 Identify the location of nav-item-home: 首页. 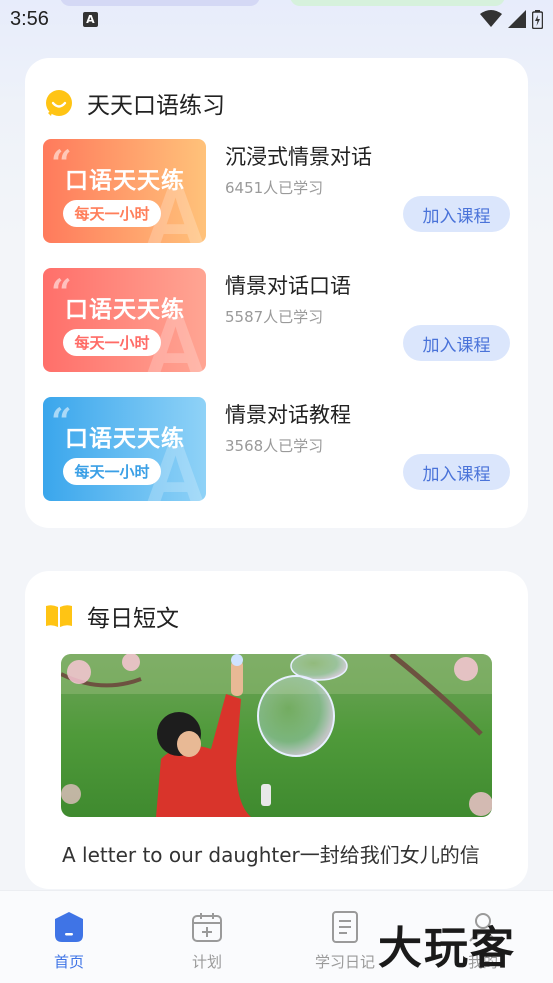
(69, 941).